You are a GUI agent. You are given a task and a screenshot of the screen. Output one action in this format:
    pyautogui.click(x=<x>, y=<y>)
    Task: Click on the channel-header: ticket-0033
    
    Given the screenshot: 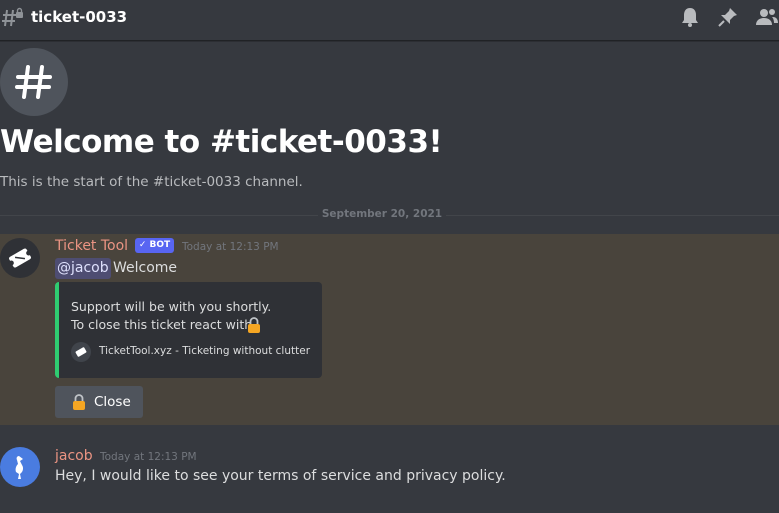 What is the action you would take?
    pyautogui.click(x=389, y=20)
    